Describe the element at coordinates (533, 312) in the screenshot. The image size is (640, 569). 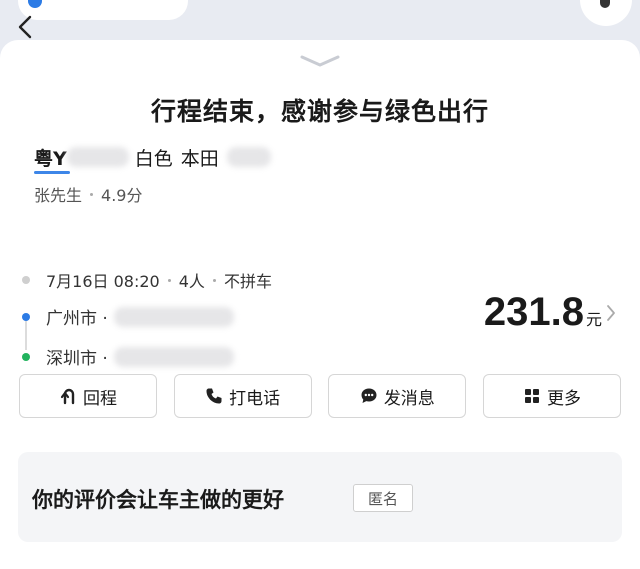
I see `price-amount: 231.8` at that location.